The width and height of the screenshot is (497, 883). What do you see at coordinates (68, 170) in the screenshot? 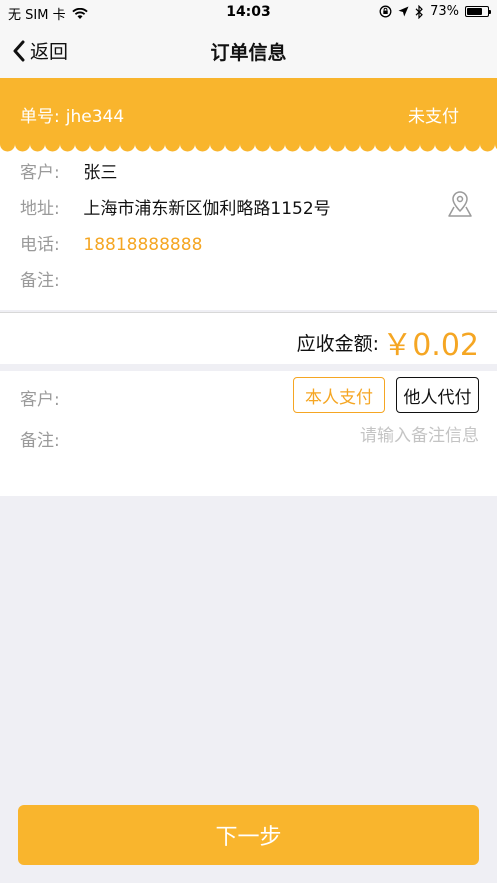
I see `customer-row: 客户: 张三` at bounding box center [68, 170].